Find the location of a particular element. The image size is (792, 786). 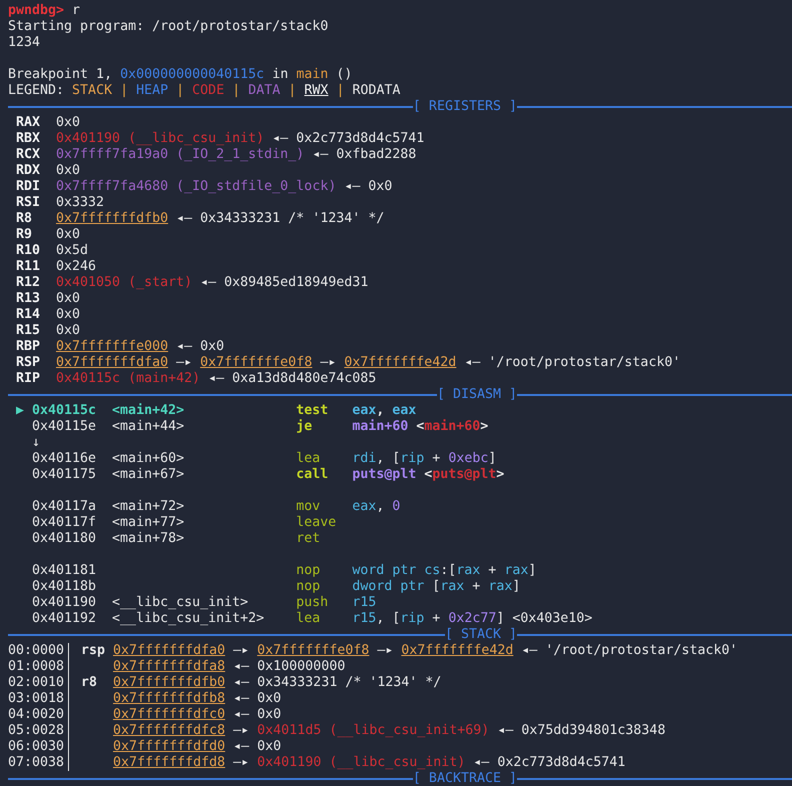

section-header: [ DISASM ] is located at coordinates (476, 395).